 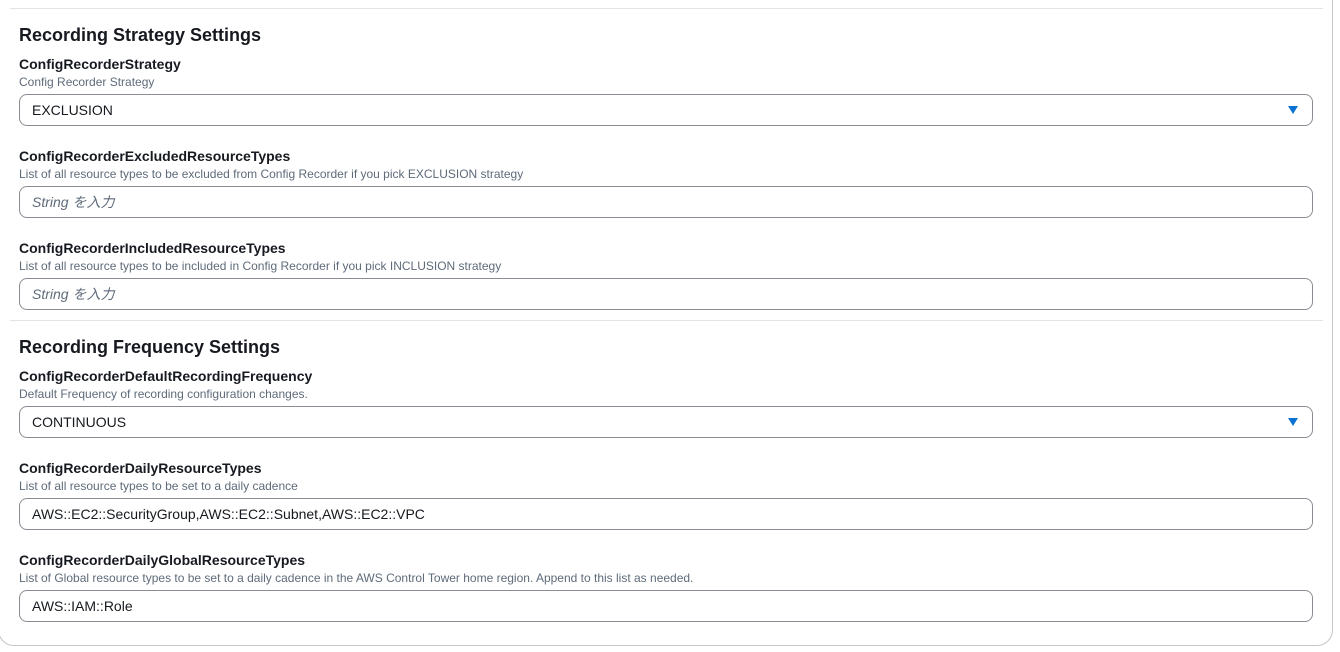 What do you see at coordinates (651, 294) in the screenshot?
I see `included-resource-types-input` at bounding box center [651, 294].